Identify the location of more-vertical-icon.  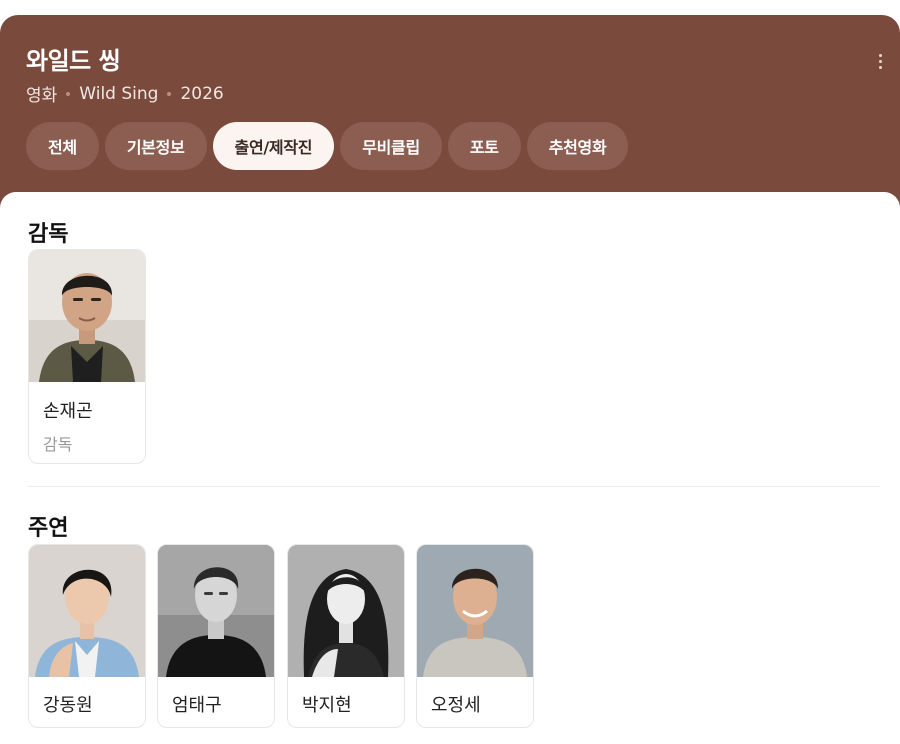
(880, 61).